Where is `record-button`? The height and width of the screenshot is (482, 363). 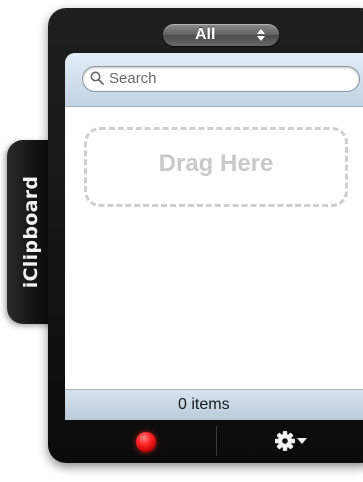 record-button is located at coordinates (146, 442).